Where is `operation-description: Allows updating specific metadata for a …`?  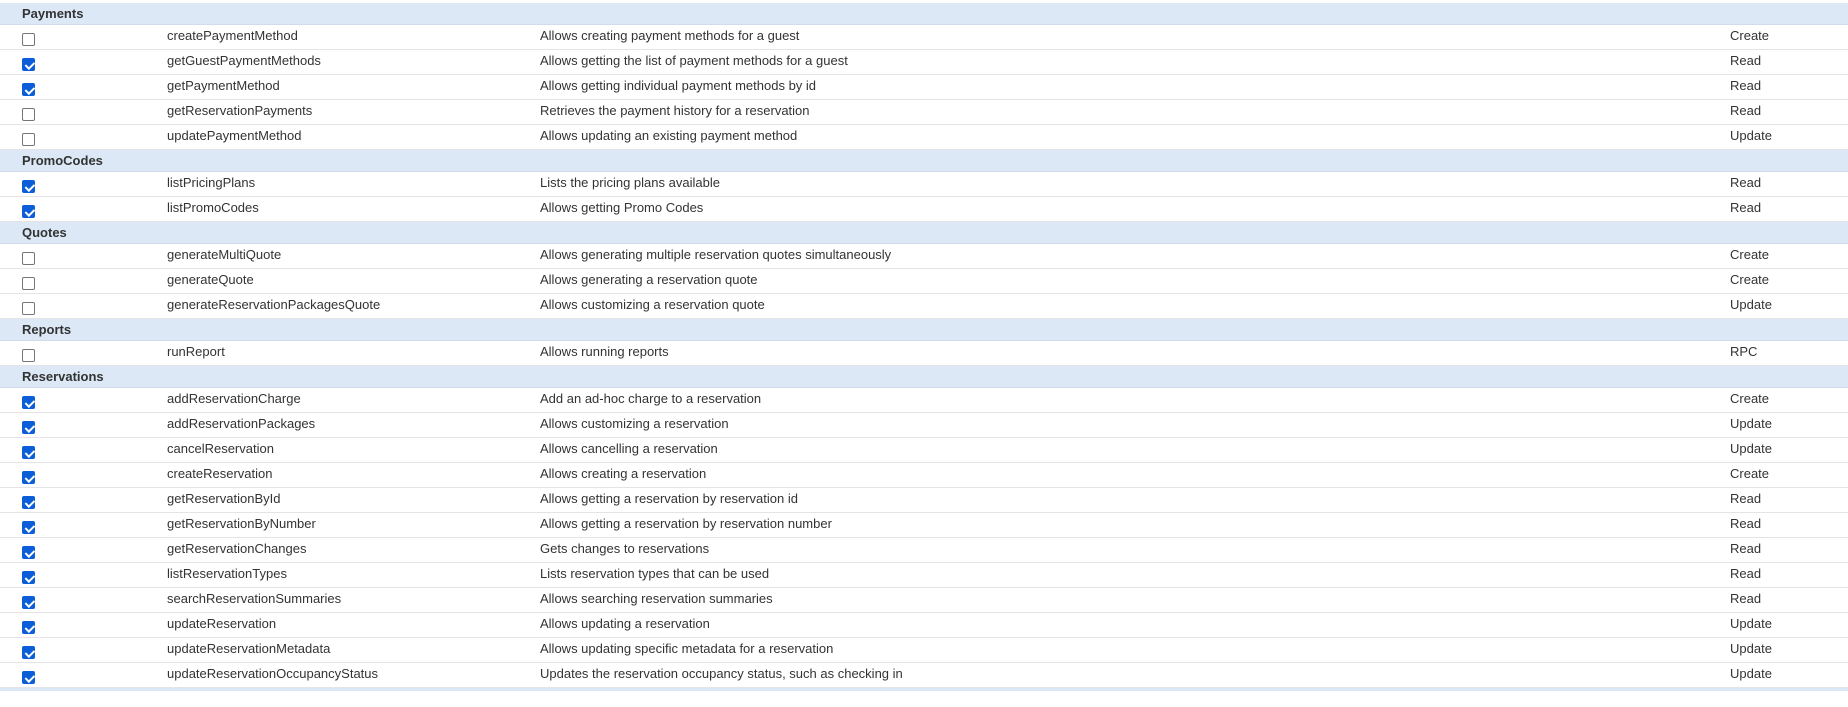
operation-description: Allows updating specific metadata for a … is located at coordinates (687, 648).